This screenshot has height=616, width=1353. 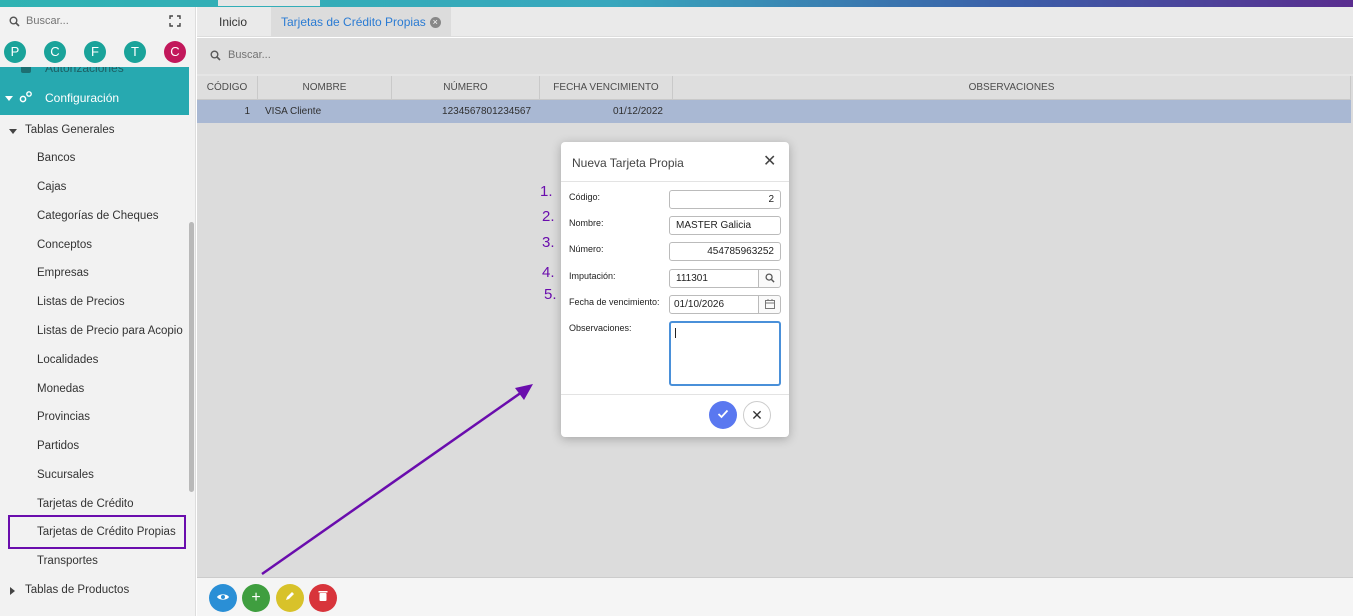 What do you see at coordinates (60, 389) in the screenshot?
I see `sidebar-item-monedas: Monedas` at bounding box center [60, 389].